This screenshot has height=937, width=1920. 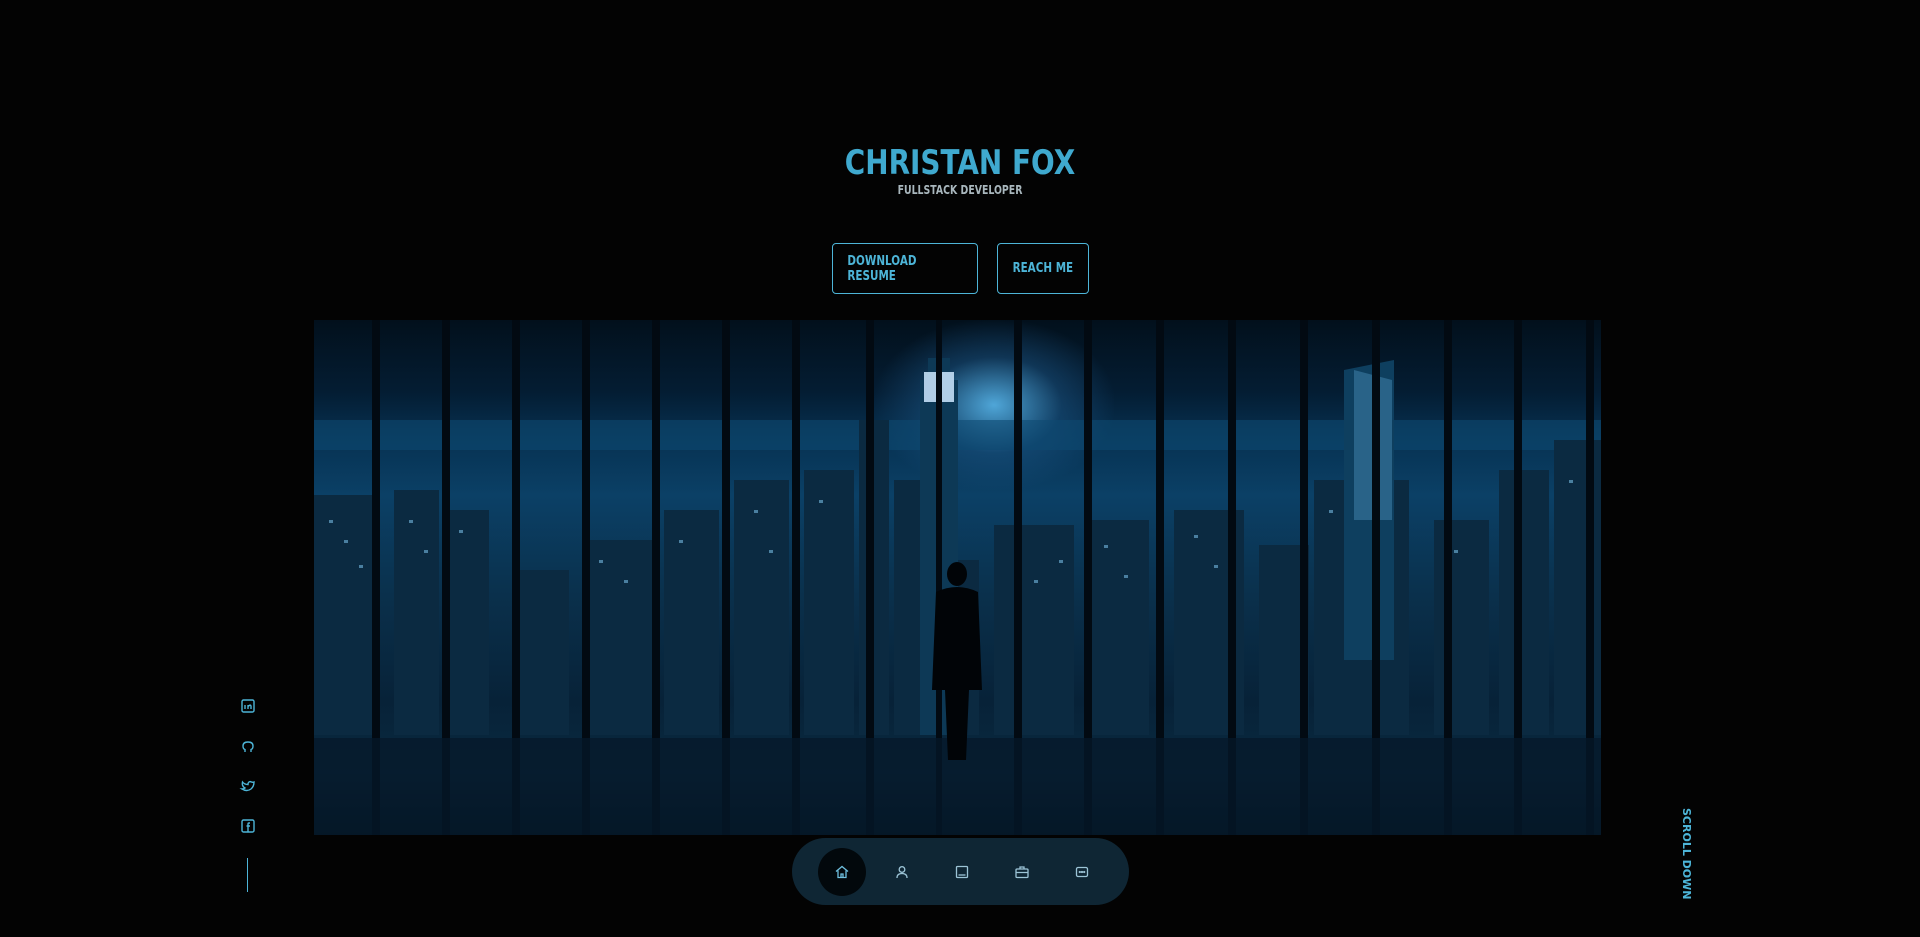 I want to click on social-links, so click(x=248, y=793).